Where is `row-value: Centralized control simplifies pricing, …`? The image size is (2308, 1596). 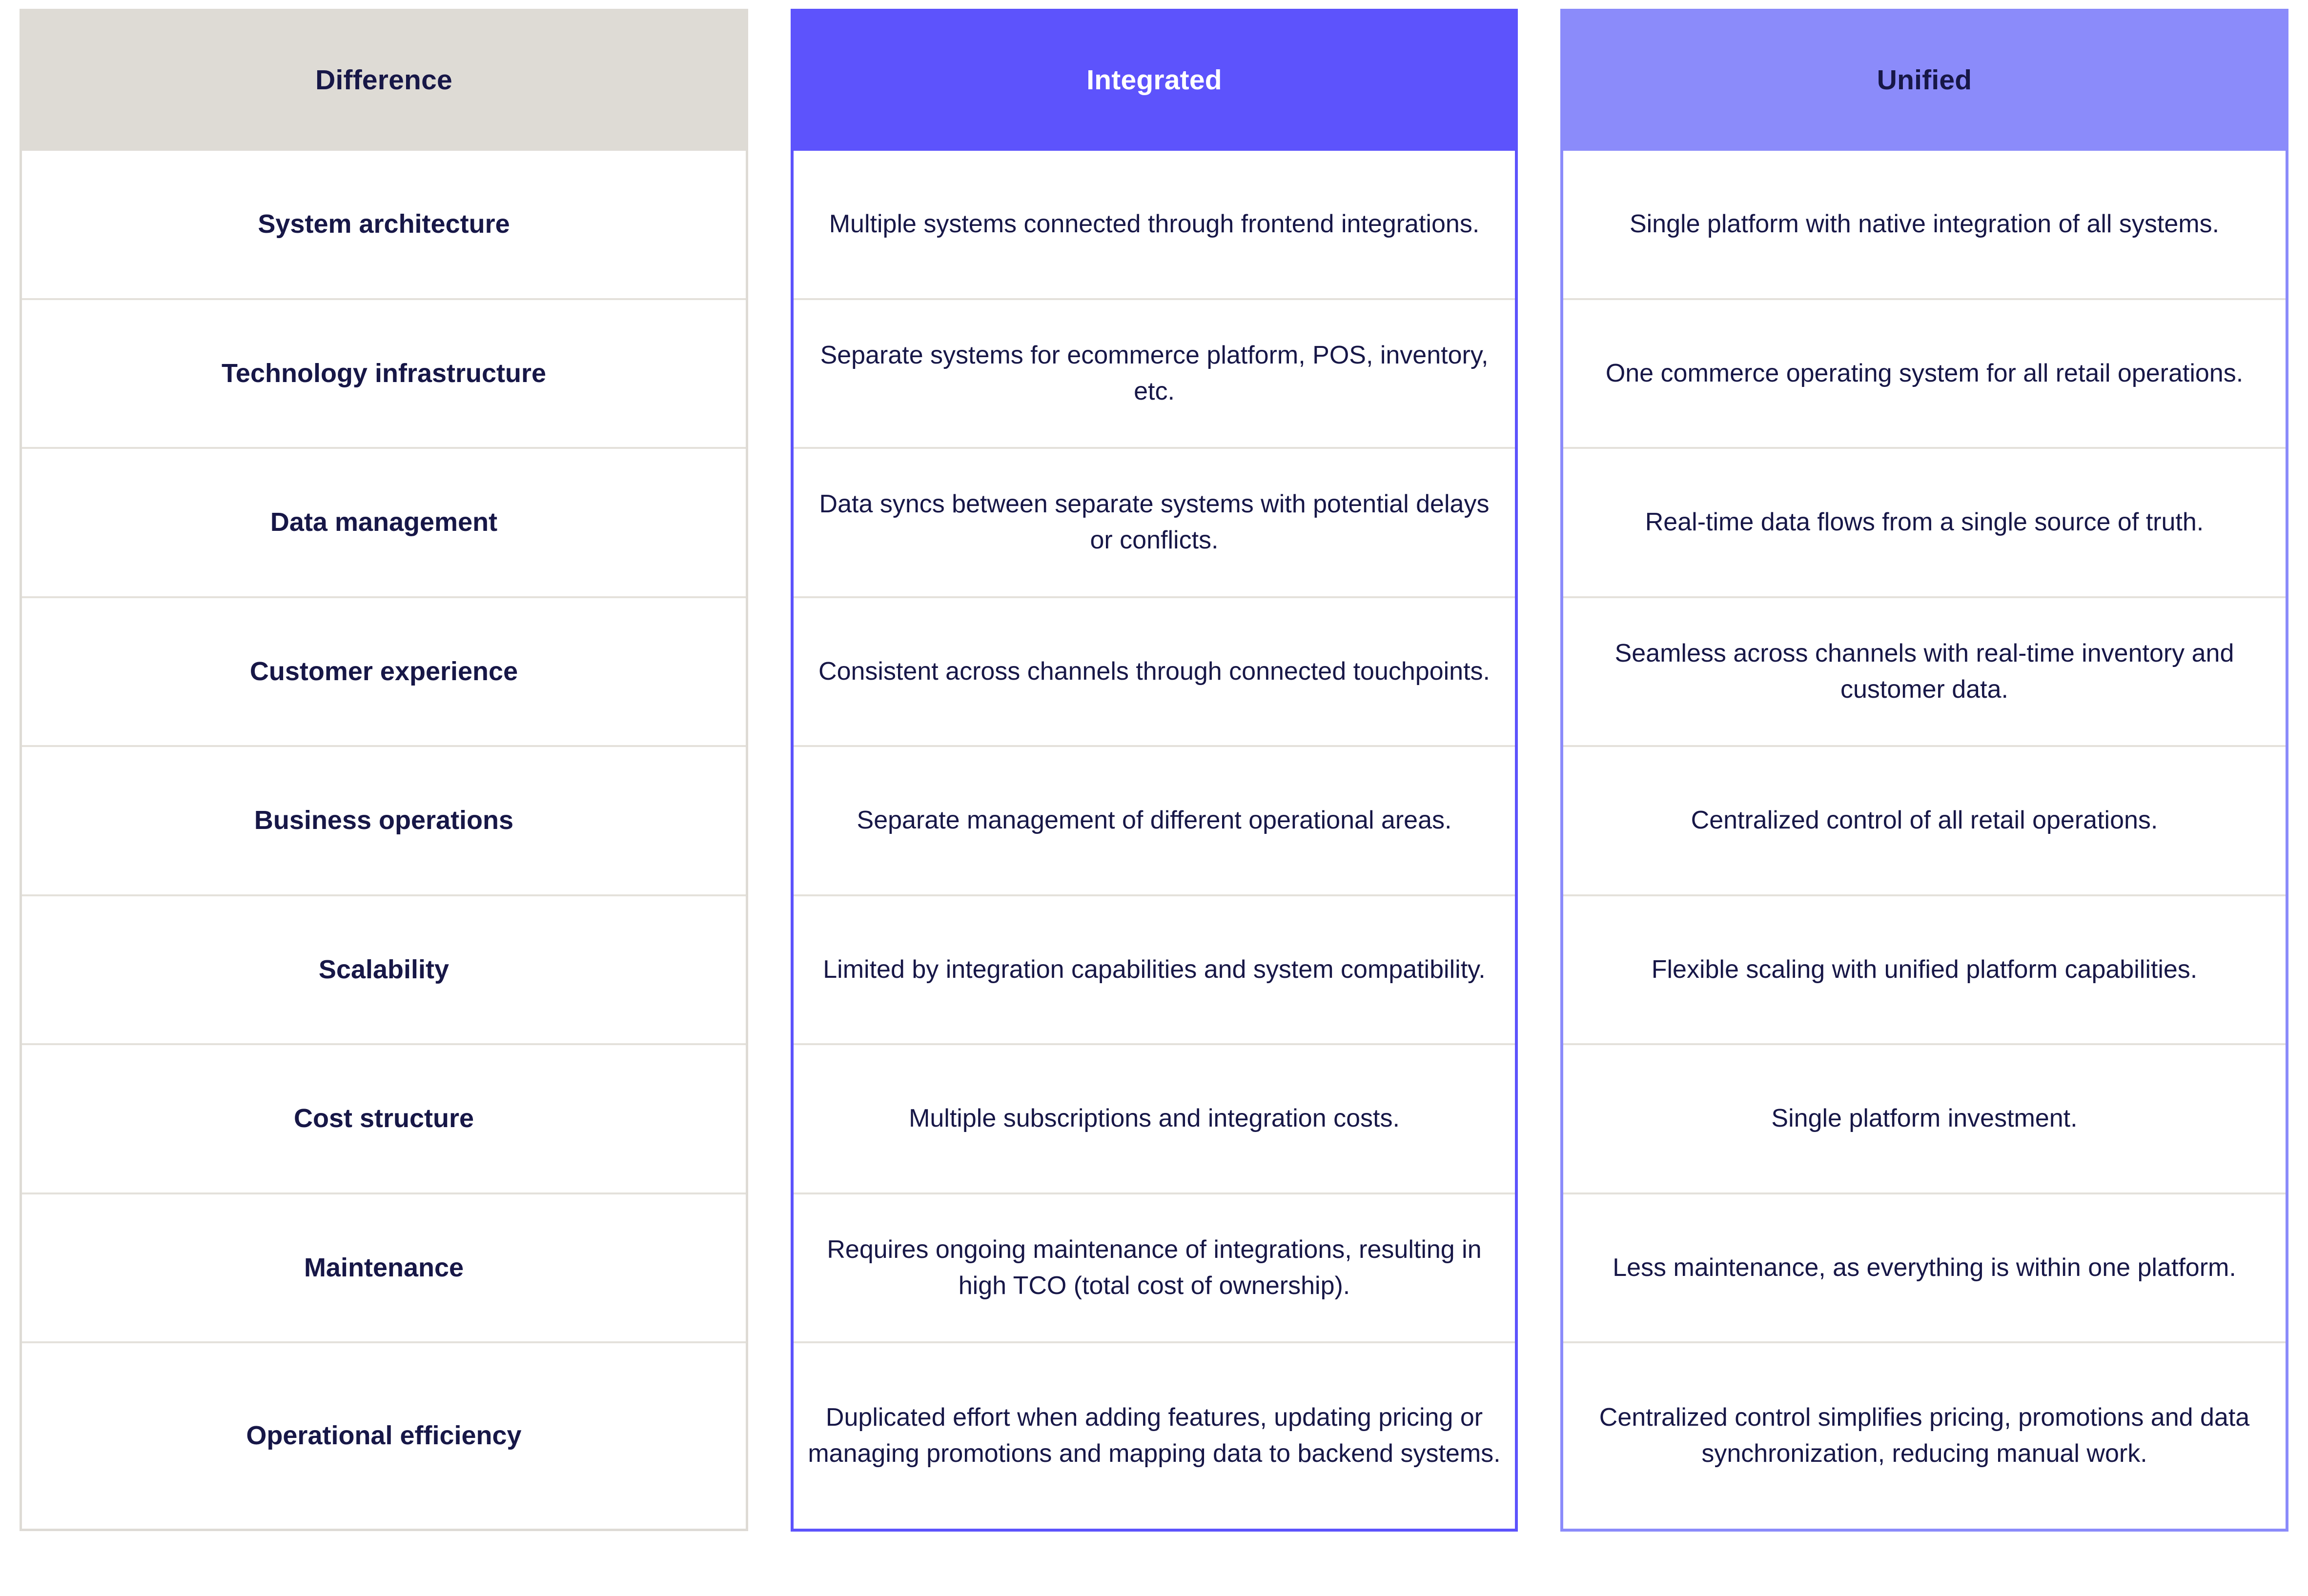 row-value: Centralized control simplifies pricing, … is located at coordinates (1924, 1435).